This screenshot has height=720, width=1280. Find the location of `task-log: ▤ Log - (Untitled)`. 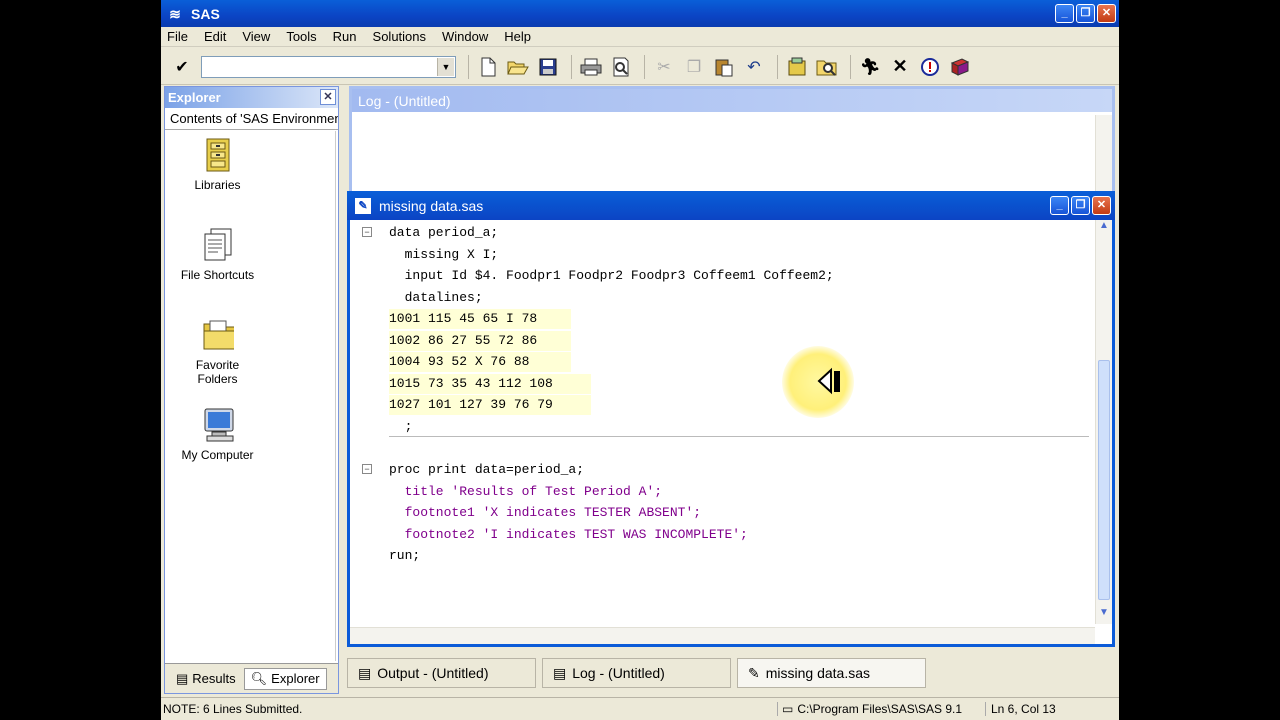

task-log: ▤ Log - (Untitled) is located at coordinates (636, 673).